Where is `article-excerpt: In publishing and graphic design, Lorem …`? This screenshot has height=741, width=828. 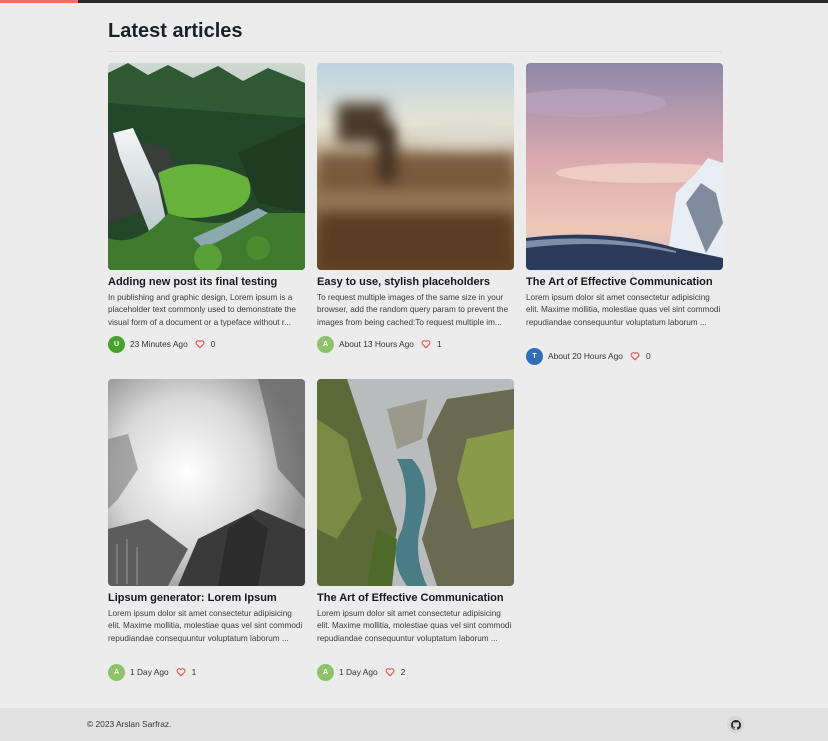 article-excerpt: In publishing and graphic design, Lorem … is located at coordinates (202, 310).